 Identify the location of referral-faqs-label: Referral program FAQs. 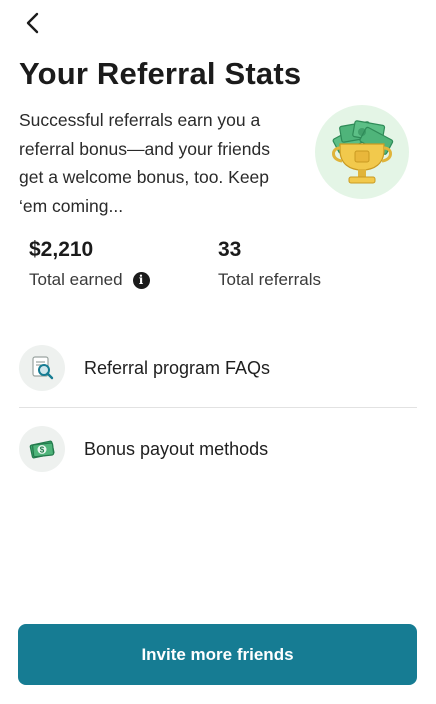
(177, 367).